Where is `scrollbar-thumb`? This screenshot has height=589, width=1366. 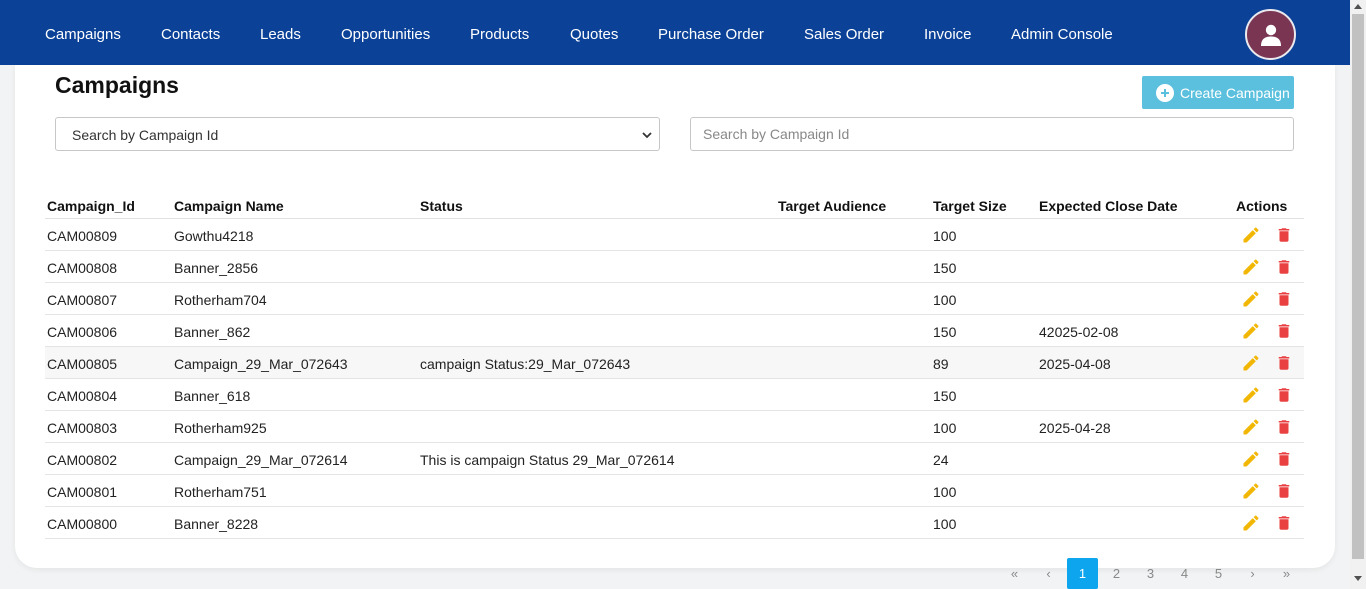
scrollbar-thumb is located at coordinates (1358, 286).